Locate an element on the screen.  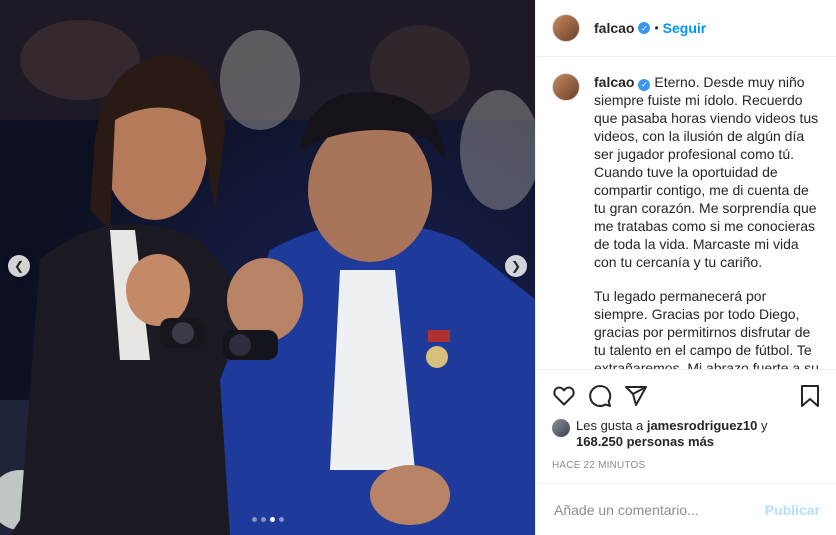
share-icon is located at coordinates (636, 396).